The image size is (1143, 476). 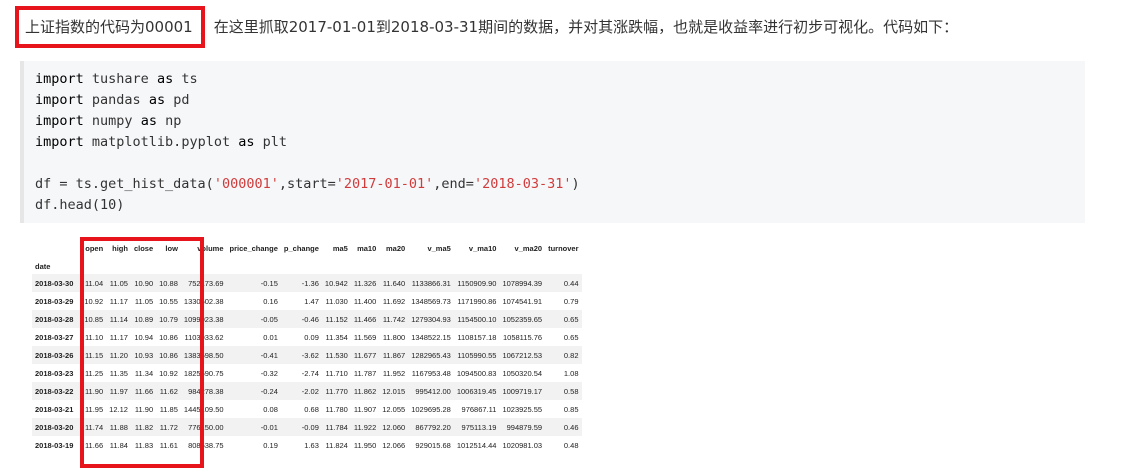 What do you see at coordinates (144, 373) in the screenshot?
I see `table-cell: 11.34` at bounding box center [144, 373].